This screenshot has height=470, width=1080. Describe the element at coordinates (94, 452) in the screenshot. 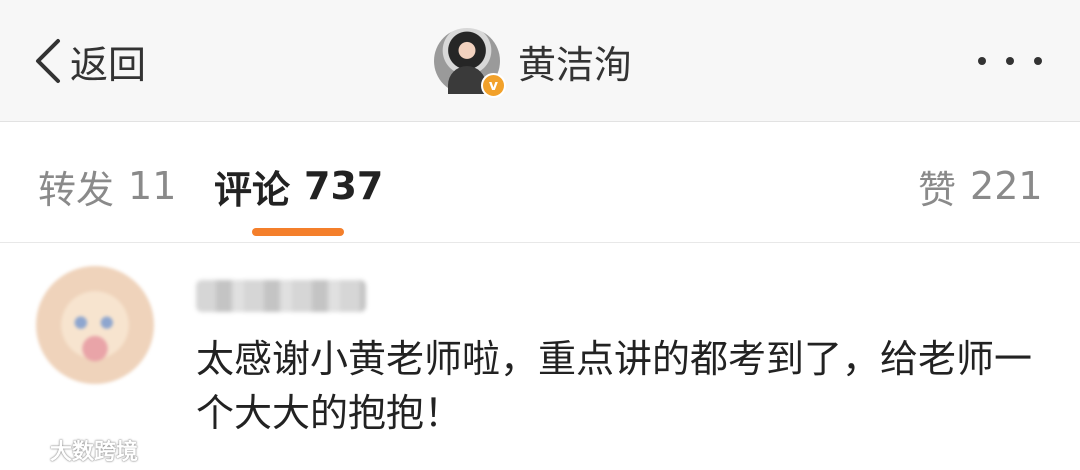

I see `watermark-text: 大数跨境` at that location.